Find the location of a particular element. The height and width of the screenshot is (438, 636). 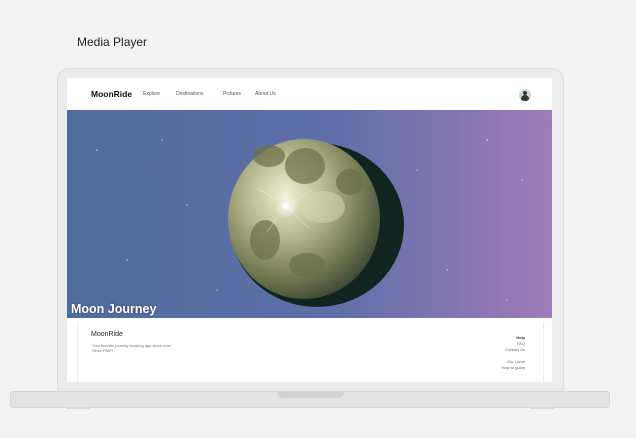

page-caption: Media Player is located at coordinates (112, 42).